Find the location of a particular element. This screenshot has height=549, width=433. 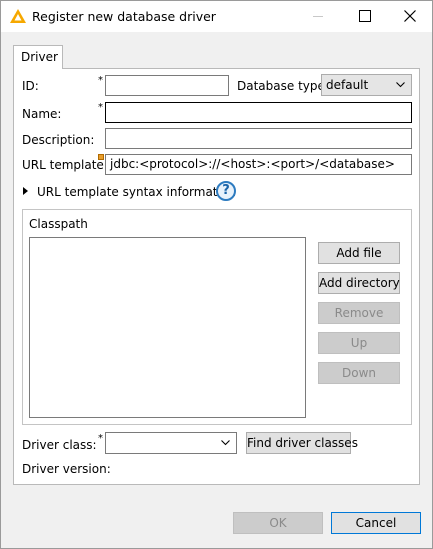

add-directory-button: Add directory is located at coordinates (359, 283).